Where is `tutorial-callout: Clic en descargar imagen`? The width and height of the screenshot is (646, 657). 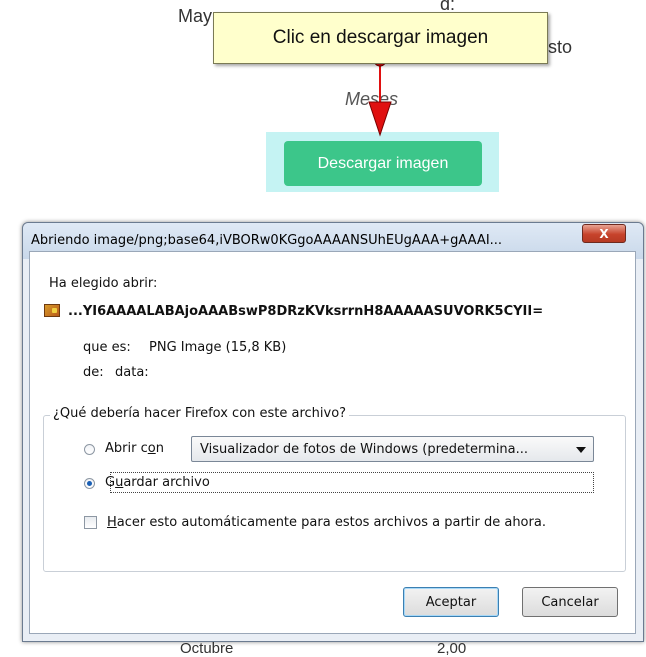 tutorial-callout: Clic en descargar imagen is located at coordinates (380, 38).